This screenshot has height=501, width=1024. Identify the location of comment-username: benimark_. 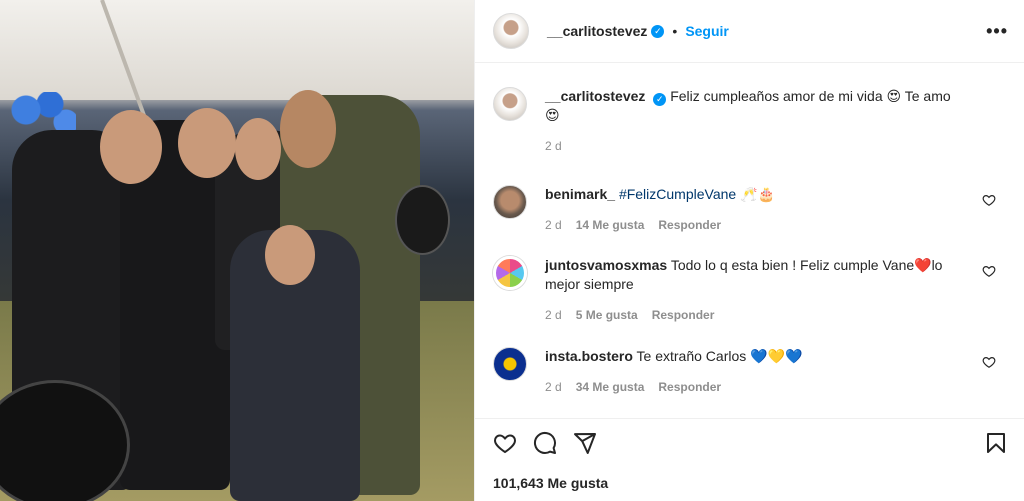
(580, 194).